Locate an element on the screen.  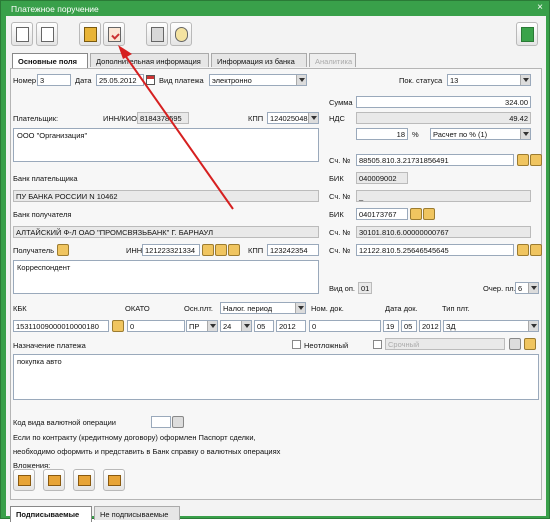
recipient-name-field: Корреспондент is located at coordinates (166, 277).